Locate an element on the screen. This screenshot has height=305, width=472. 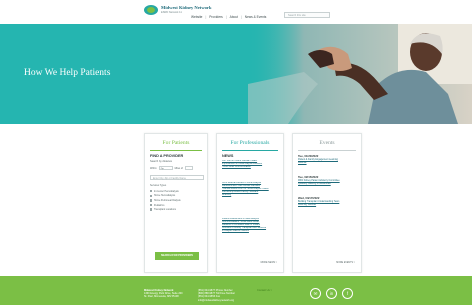
linkedin-icon: in is located at coordinates (331, 293).